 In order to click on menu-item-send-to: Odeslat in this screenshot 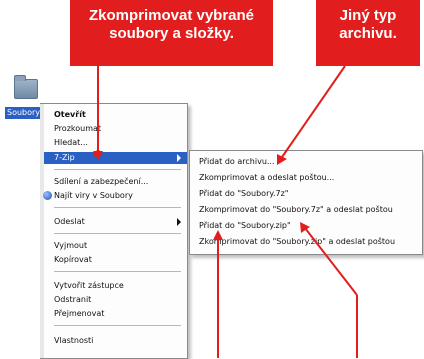, I will do `click(120, 222)`.